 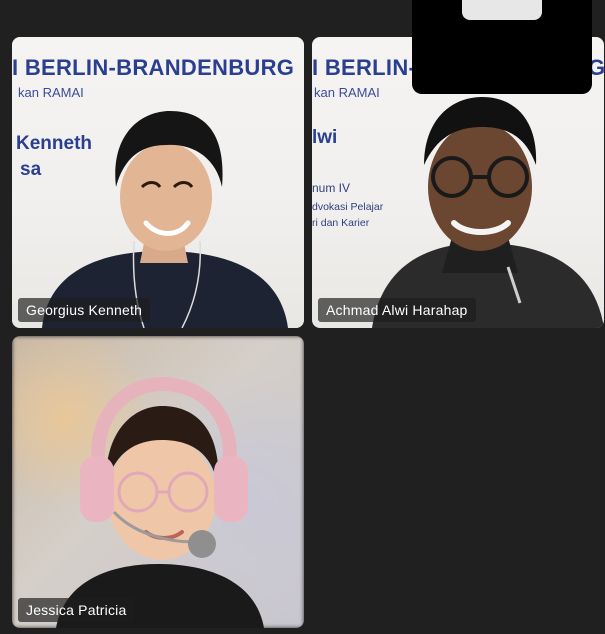 I want to click on participant-video-georgius, so click(x=165, y=219).